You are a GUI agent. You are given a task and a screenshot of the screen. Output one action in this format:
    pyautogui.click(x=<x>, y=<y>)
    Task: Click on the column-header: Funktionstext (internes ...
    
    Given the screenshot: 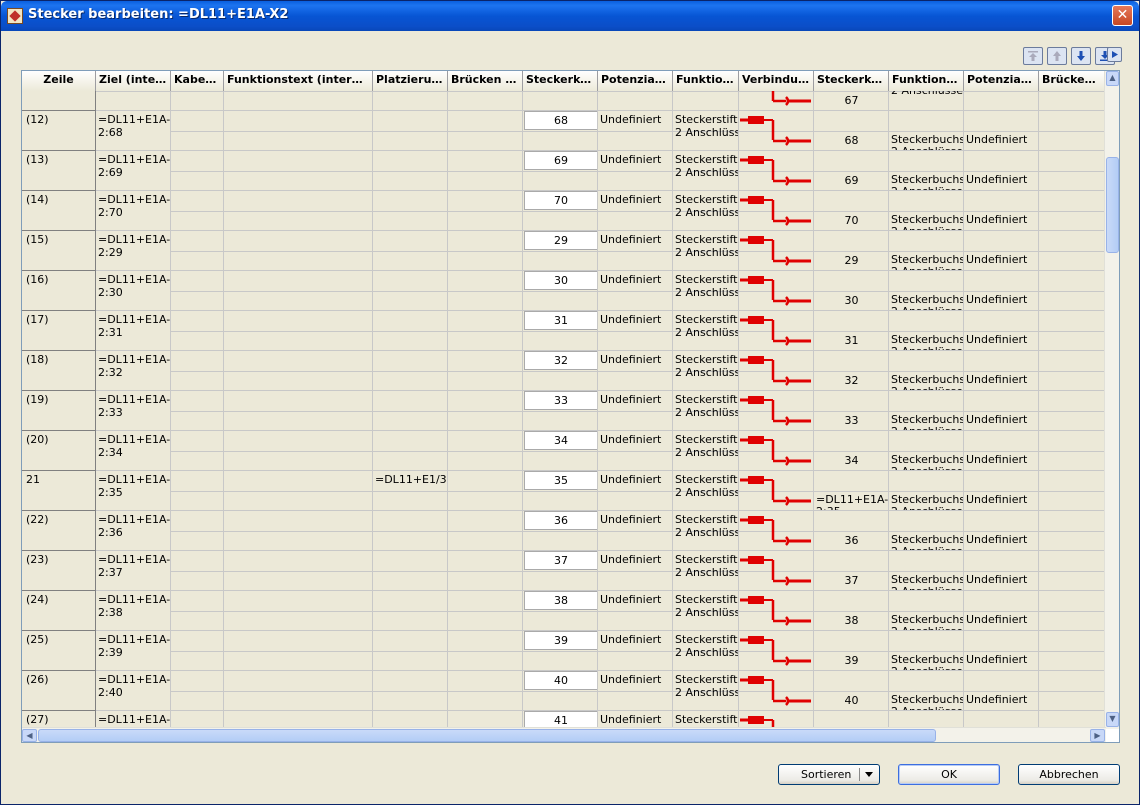 What is the action you would take?
    pyautogui.click(x=298, y=81)
    